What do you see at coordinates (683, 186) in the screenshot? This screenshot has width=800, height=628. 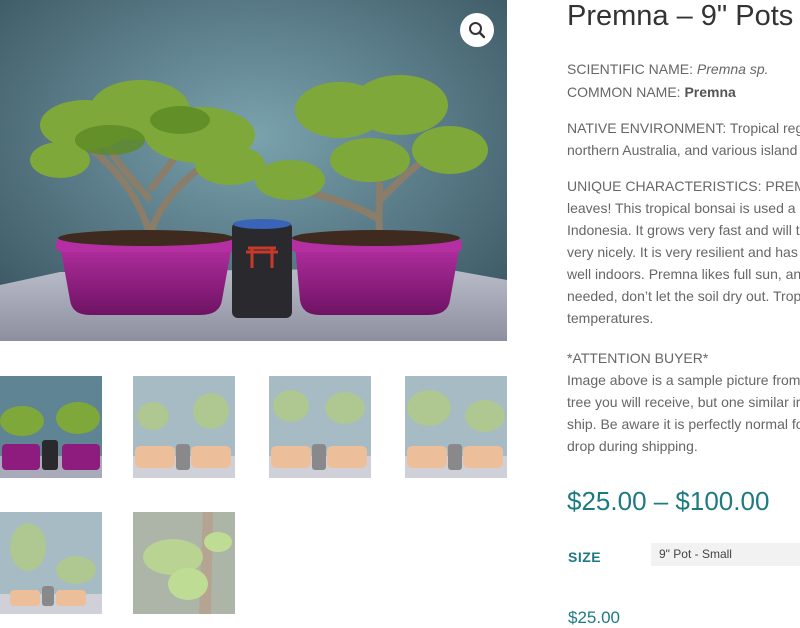 I see `text-line: UNIQUE CHARACTERISTICS: PREMNA i` at bounding box center [683, 186].